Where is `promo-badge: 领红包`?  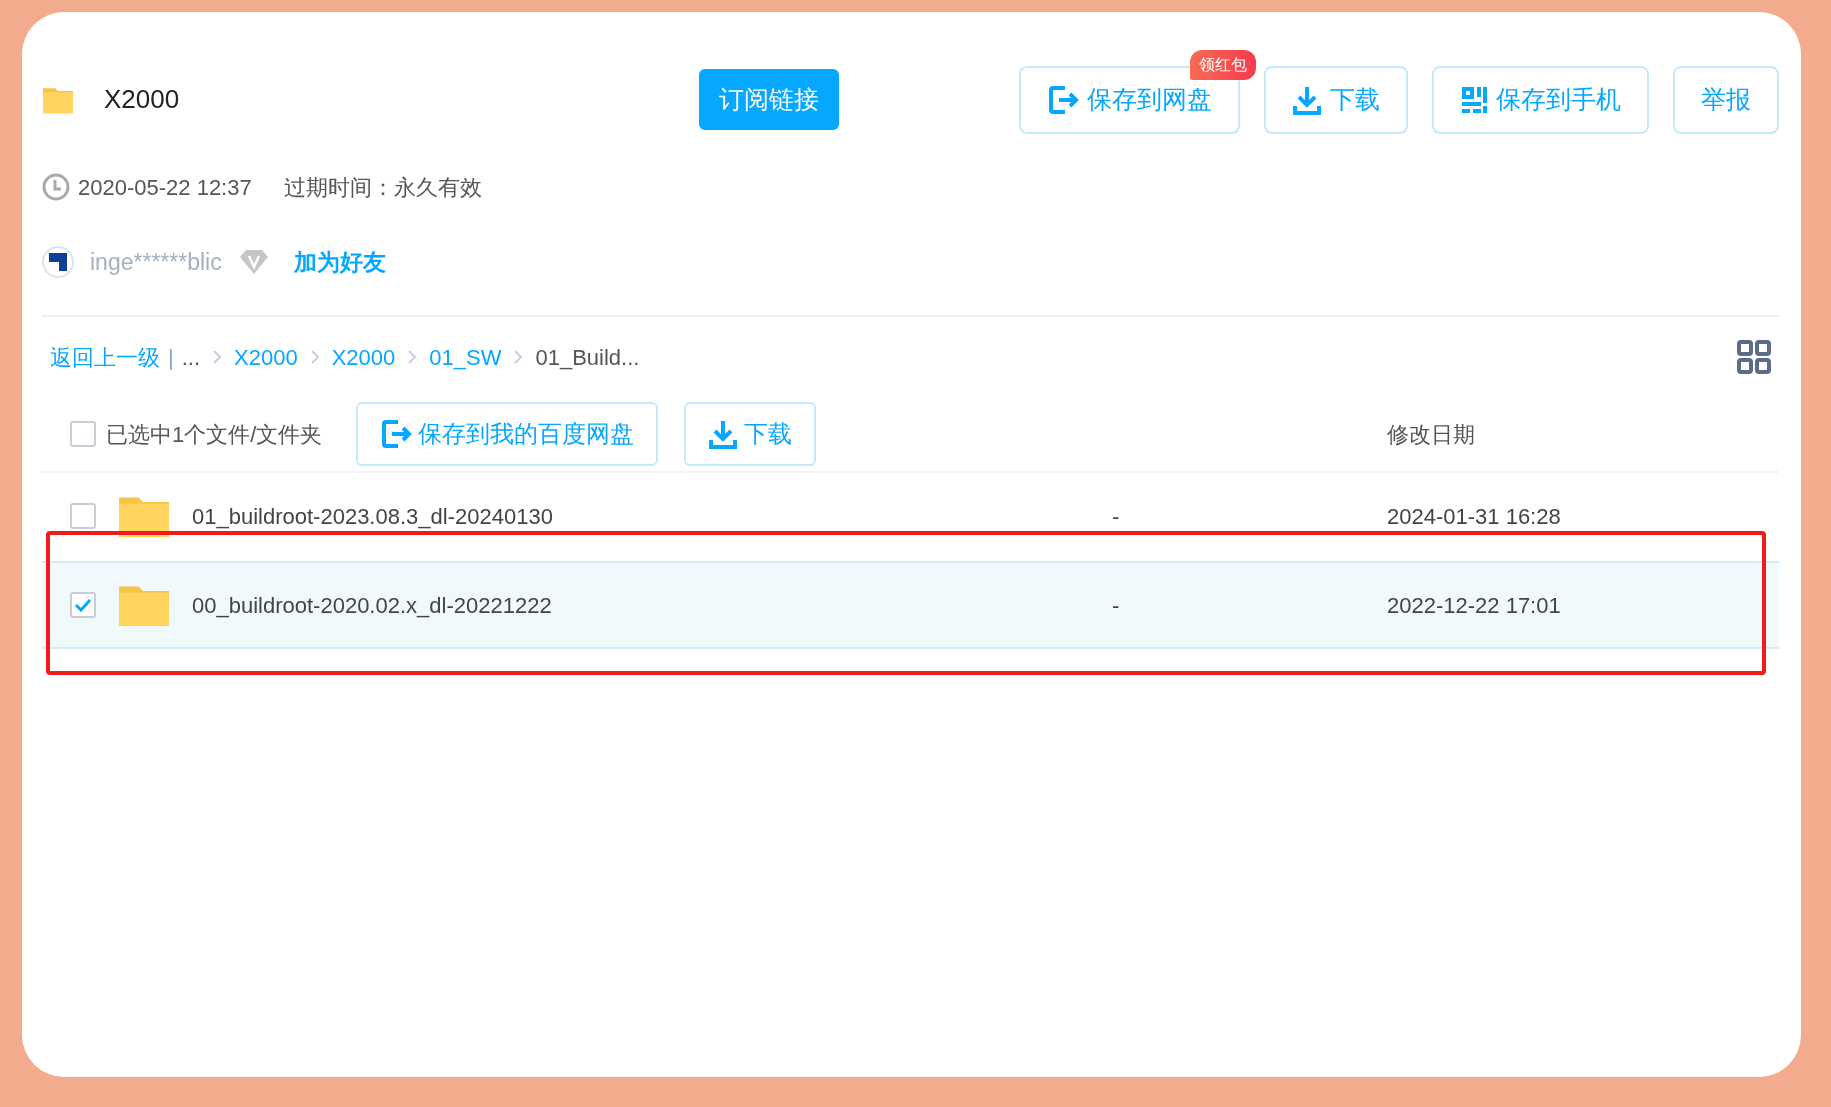 promo-badge: 领红包 is located at coordinates (1223, 64).